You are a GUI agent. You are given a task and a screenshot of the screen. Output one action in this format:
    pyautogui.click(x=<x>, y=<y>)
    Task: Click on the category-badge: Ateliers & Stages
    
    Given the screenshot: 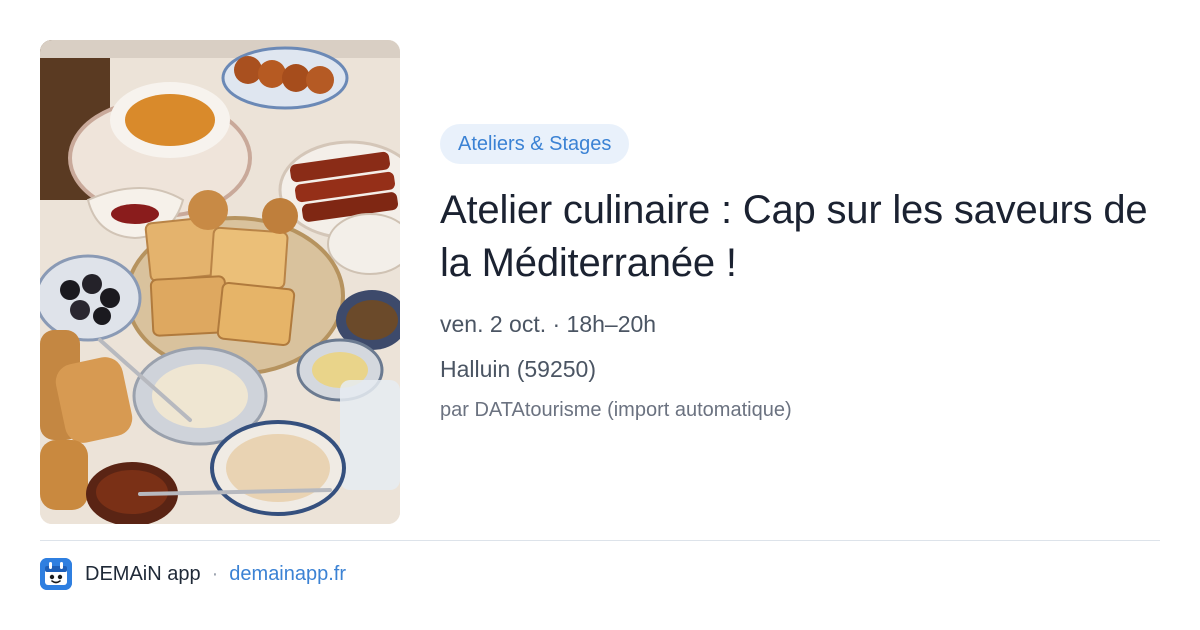 What is the action you would take?
    pyautogui.click(x=535, y=144)
    